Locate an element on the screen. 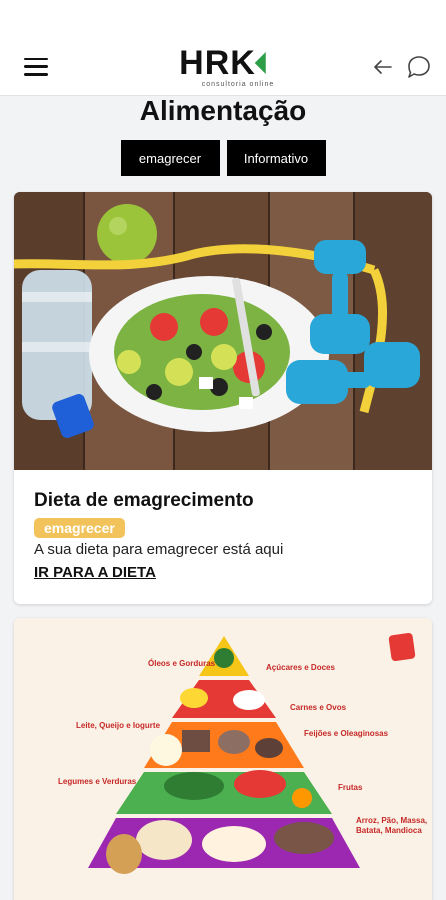  card-title: Dieta de emagrecimento is located at coordinates (144, 500).